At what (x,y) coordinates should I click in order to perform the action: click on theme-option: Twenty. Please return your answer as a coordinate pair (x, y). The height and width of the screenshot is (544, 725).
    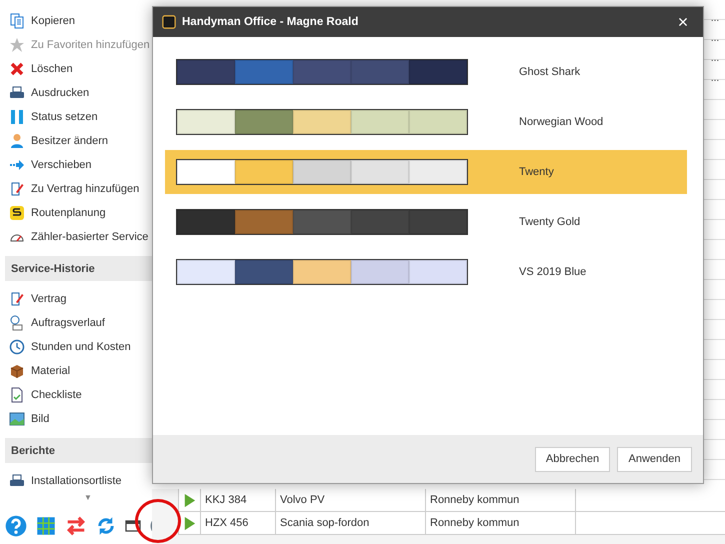
    Looking at the image, I should click on (426, 172).